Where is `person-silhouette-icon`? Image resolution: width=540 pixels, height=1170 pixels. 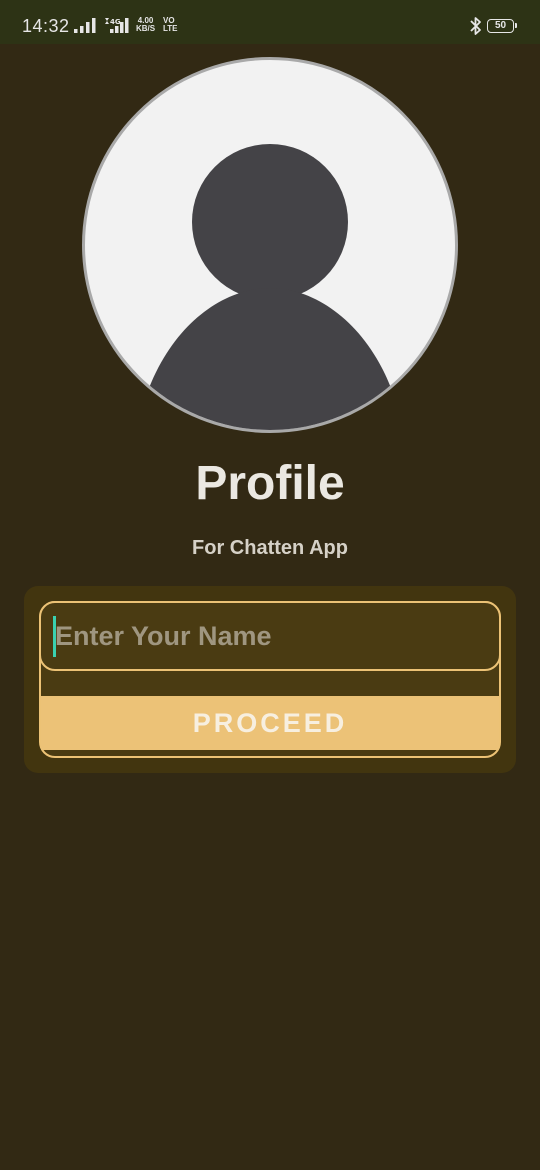
person-silhouette-icon is located at coordinates (270, 287).